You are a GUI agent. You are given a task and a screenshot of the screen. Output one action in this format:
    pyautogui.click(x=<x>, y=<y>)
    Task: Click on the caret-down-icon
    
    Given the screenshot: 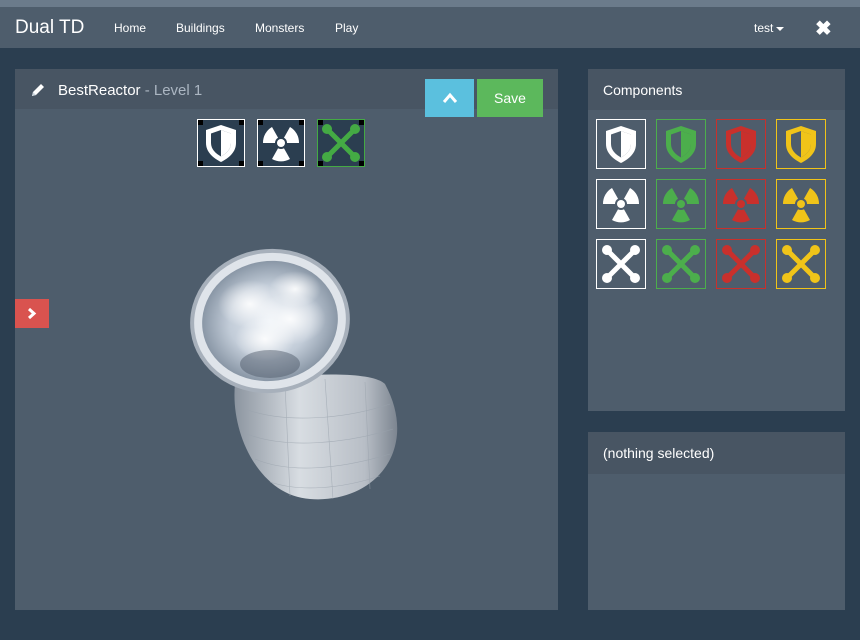 What is the action you would take?
    pyautogui.click(x=780, y=28)
    